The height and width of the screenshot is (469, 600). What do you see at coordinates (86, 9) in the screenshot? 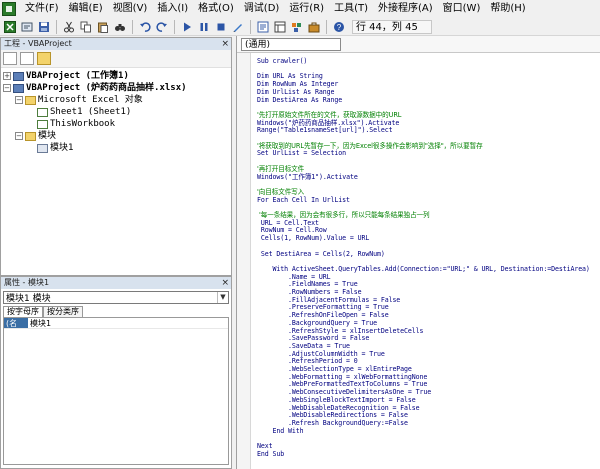
I see `menu-edit: 编辑(E)` at bounding box center [86, 9].